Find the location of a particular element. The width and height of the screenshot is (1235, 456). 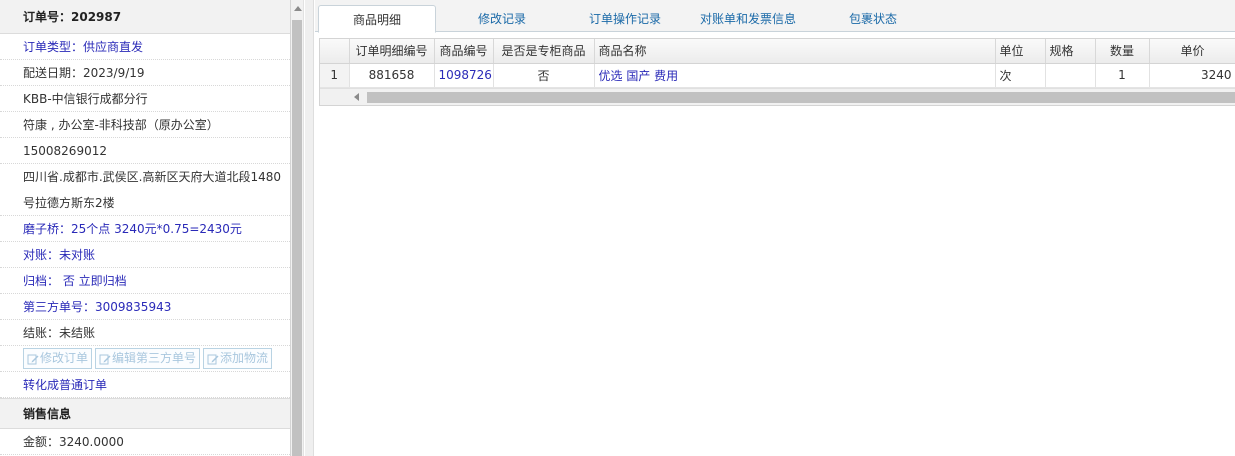

row-number: 1 is located at coordinates (335, 75).